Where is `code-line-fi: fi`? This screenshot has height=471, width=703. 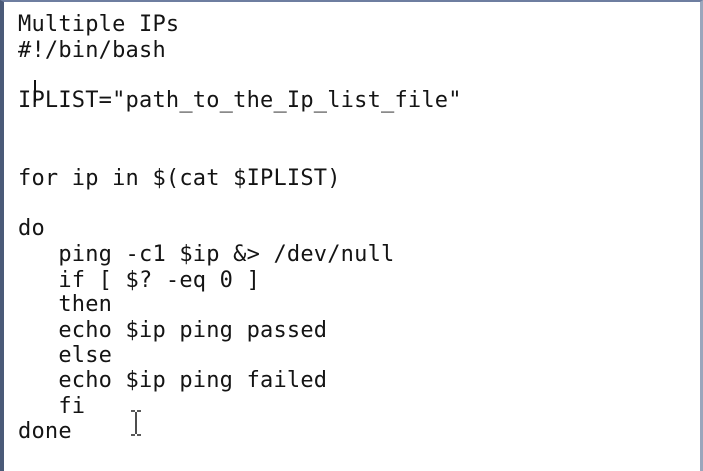 code-line-fi: fi is located at coordinates (52, 406).